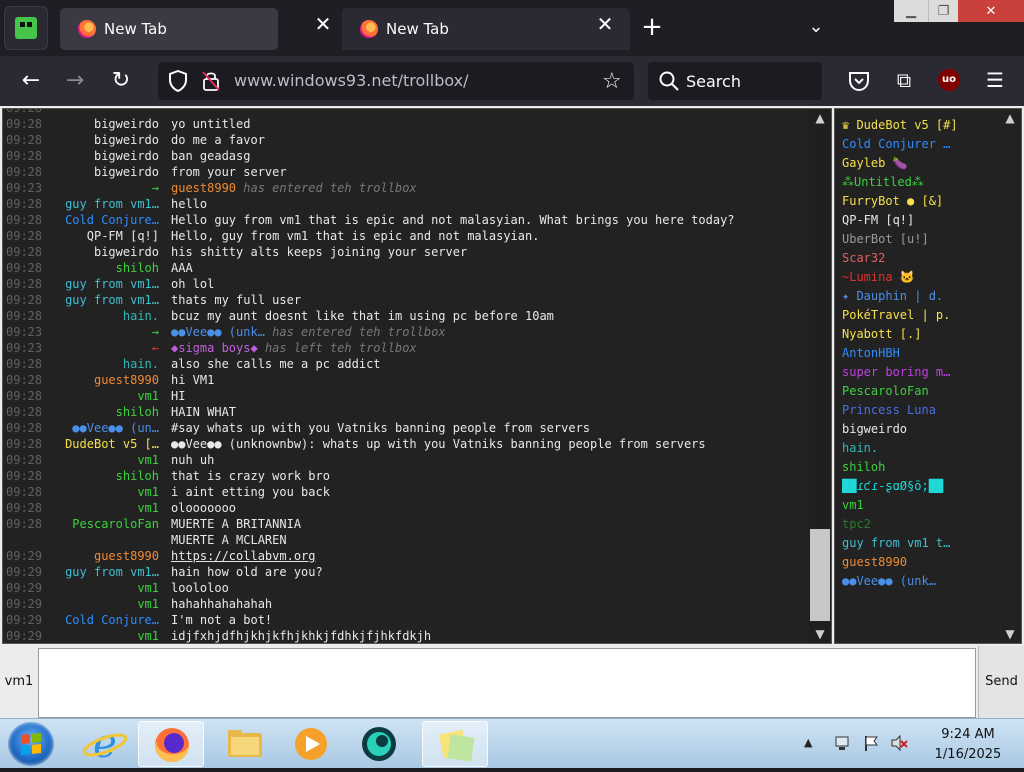 This screenshot has width=1024, height=772. Describe the element at coordinates (995, 80) in the screenshot. I see `hamburger-menu-icon: ☰` at that location.